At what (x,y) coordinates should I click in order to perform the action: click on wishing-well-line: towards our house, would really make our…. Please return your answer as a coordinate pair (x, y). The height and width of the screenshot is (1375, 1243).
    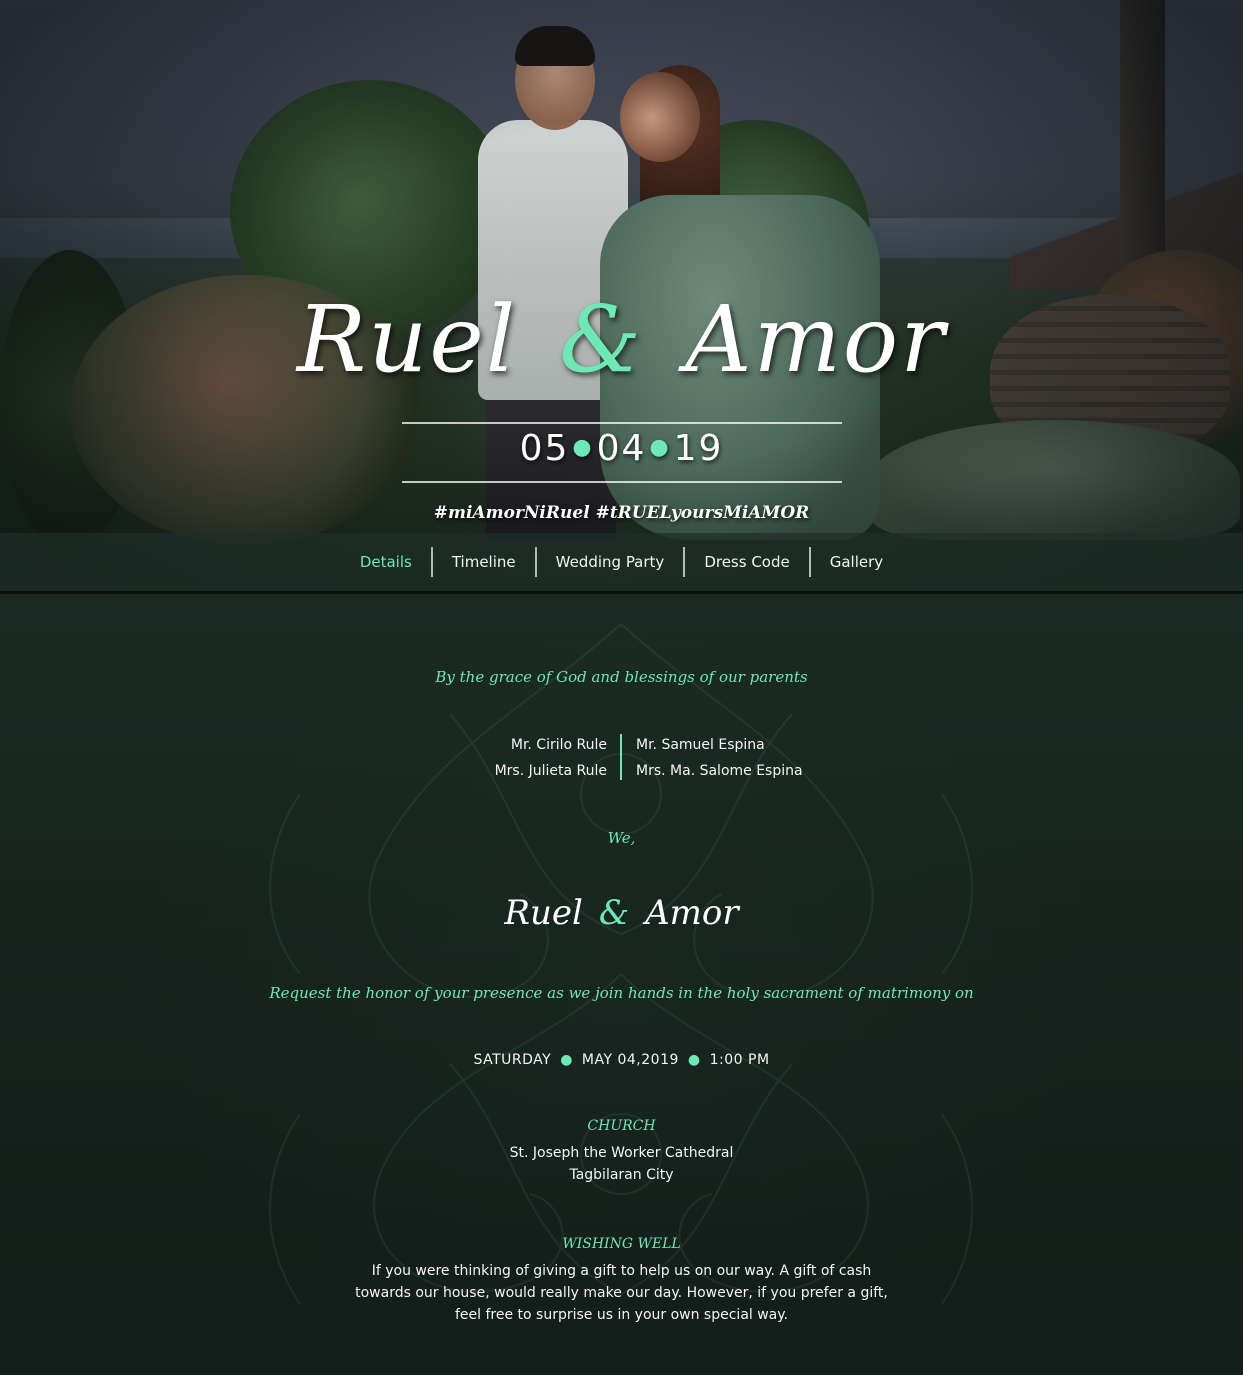
    Looking at the image, I should click on (621, 1293).